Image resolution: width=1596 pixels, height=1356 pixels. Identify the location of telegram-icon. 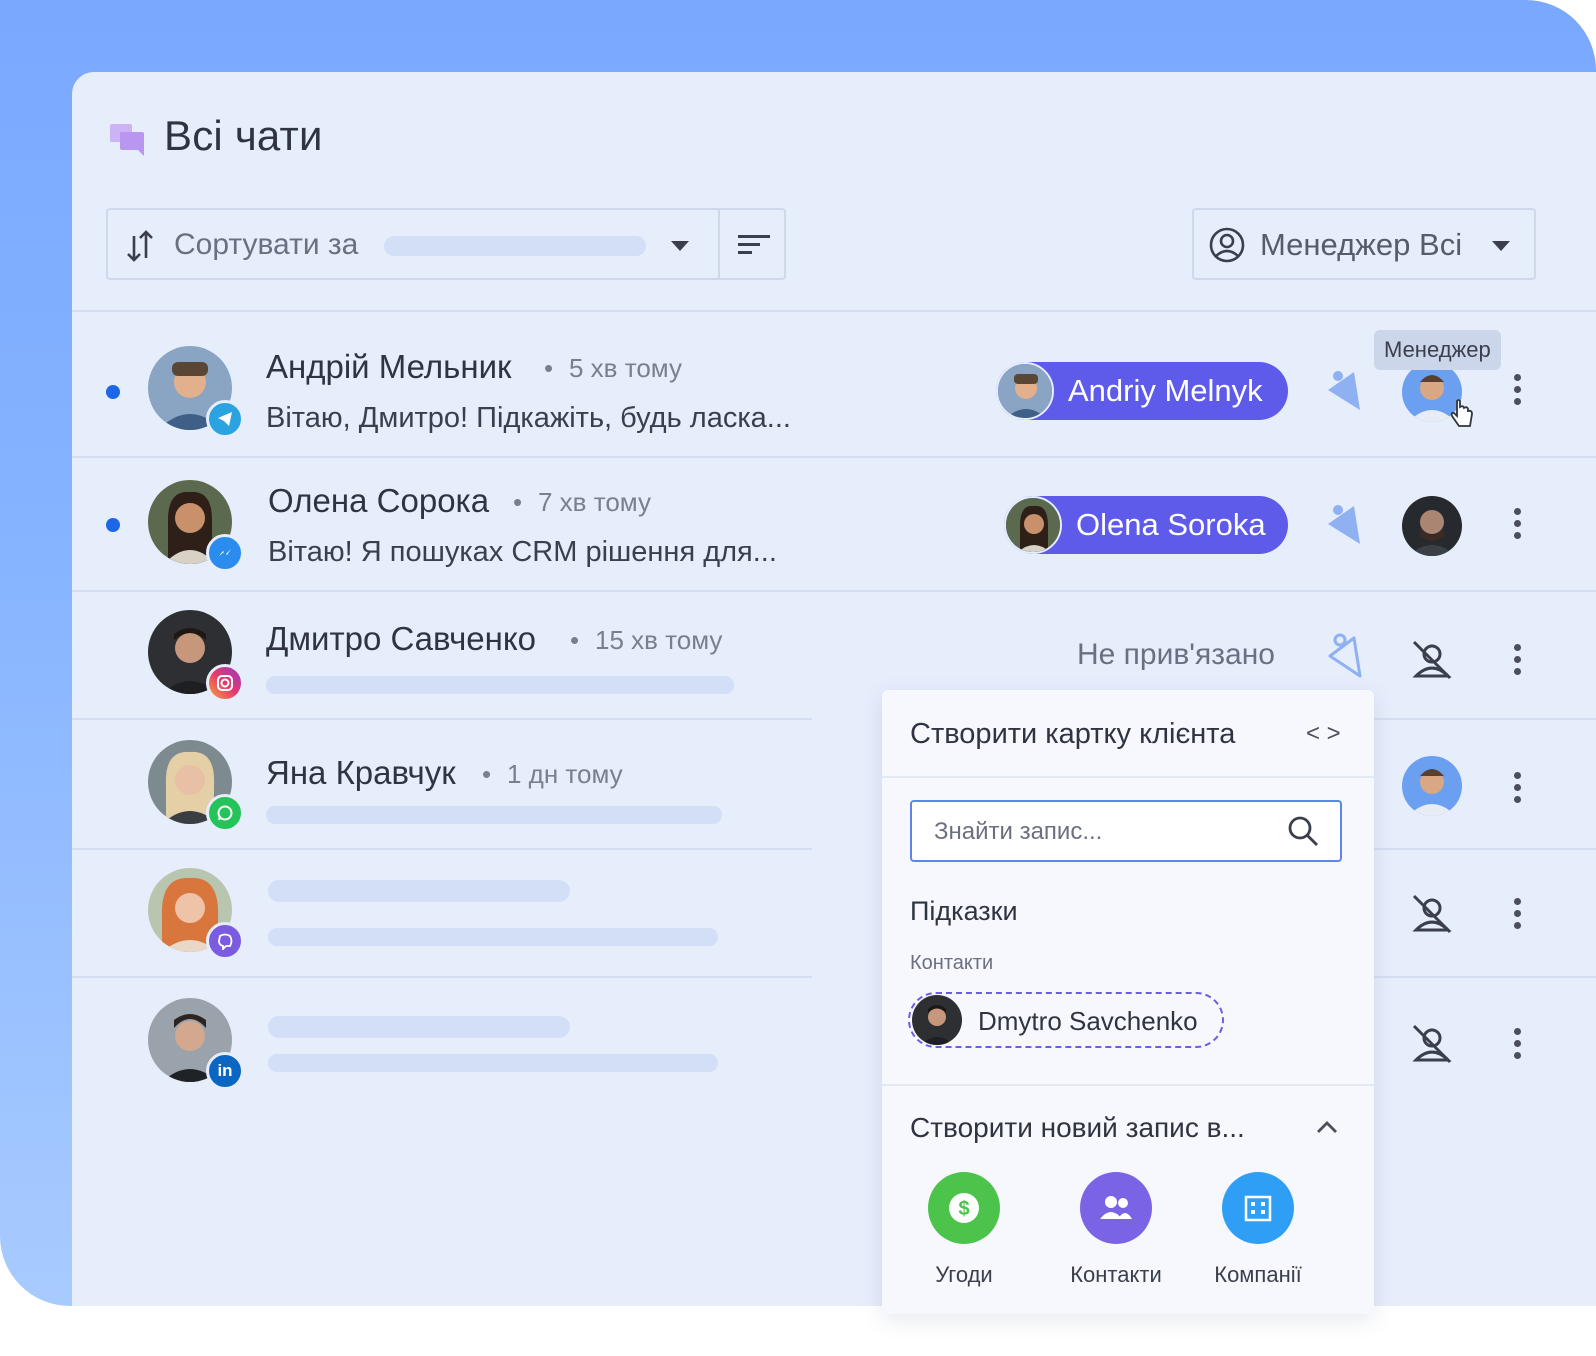
(225, 419).